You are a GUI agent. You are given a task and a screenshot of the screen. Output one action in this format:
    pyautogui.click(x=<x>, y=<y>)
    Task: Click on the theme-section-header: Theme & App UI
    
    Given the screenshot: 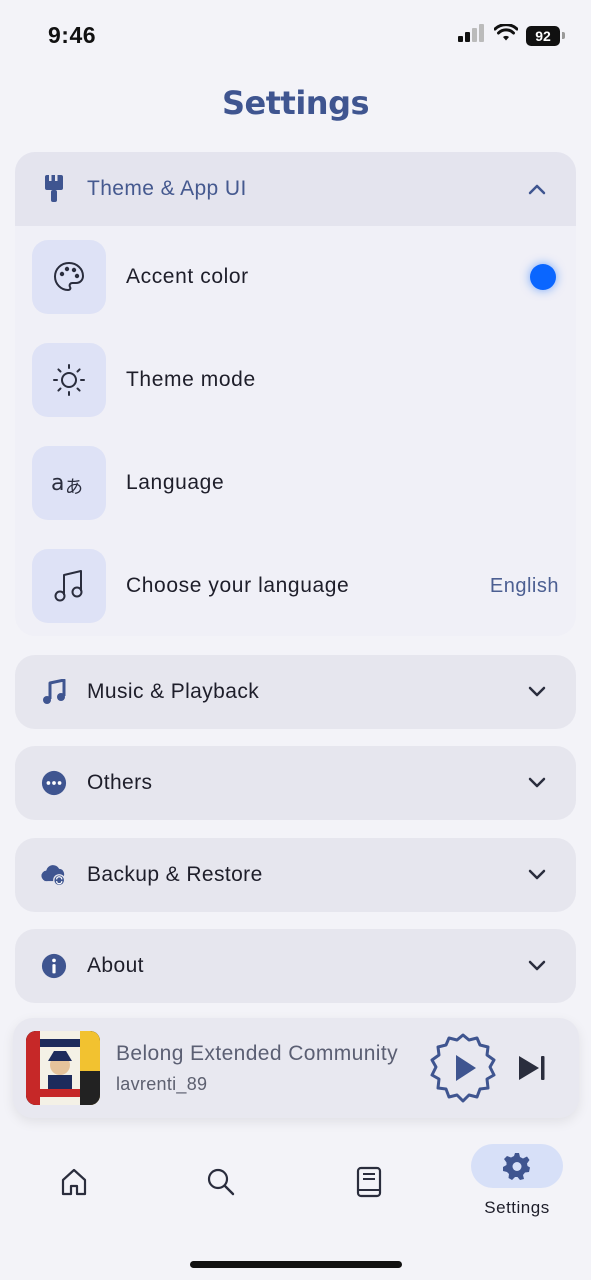 What is the action you would take?
    pyautogui.click(x=295, y=189)
    